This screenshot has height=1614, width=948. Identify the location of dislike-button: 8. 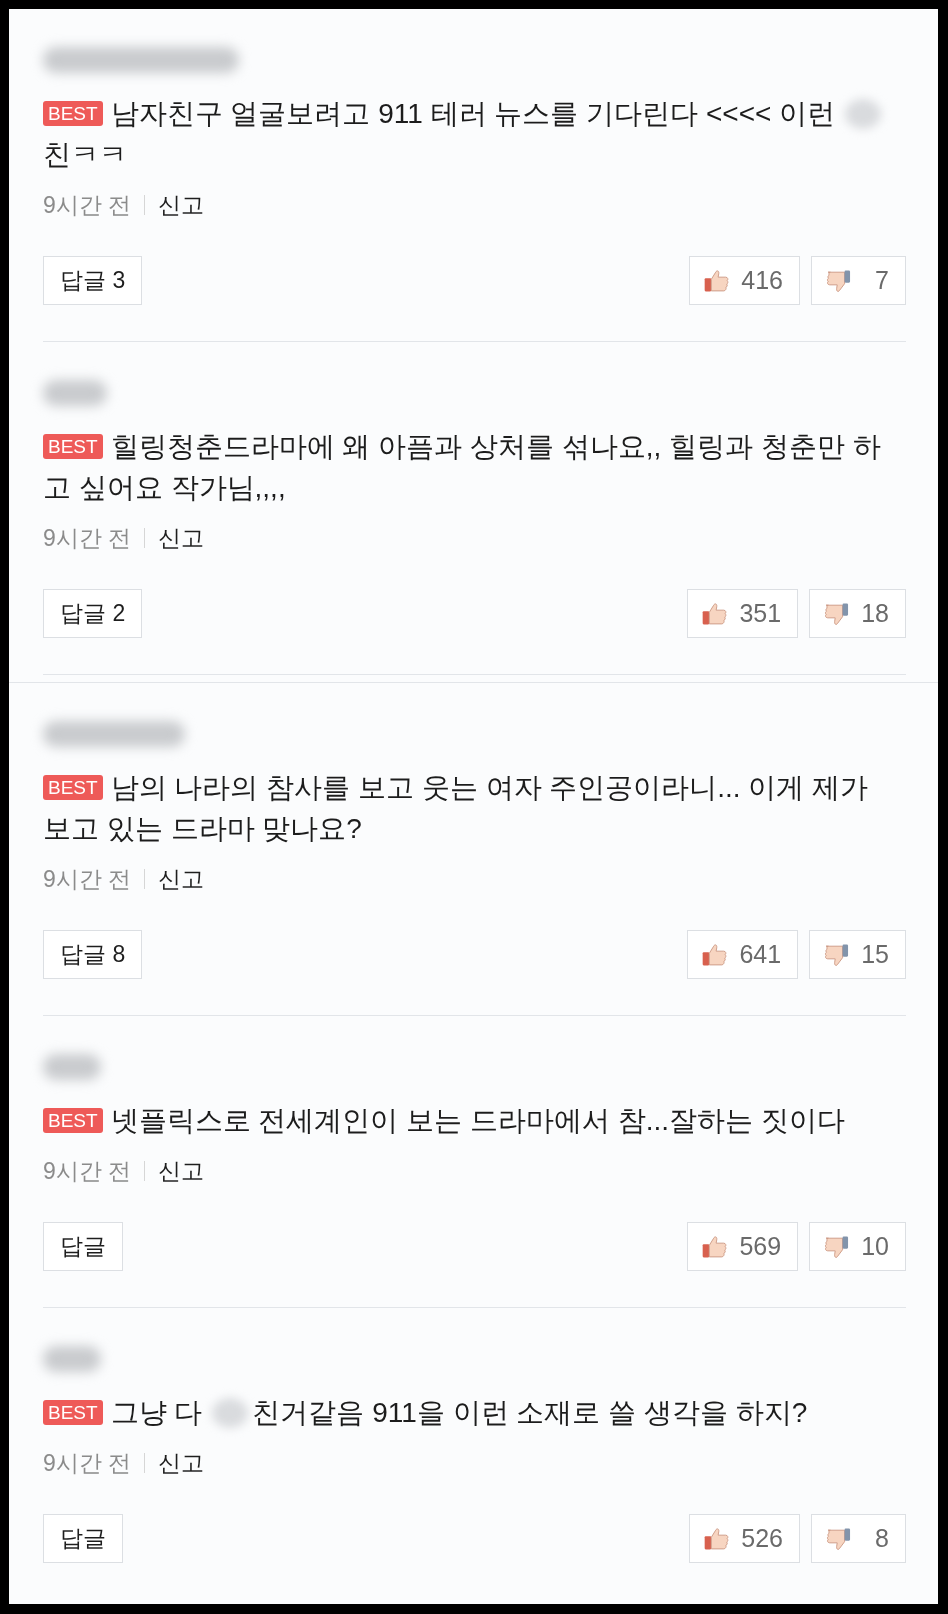
(858, 1538).